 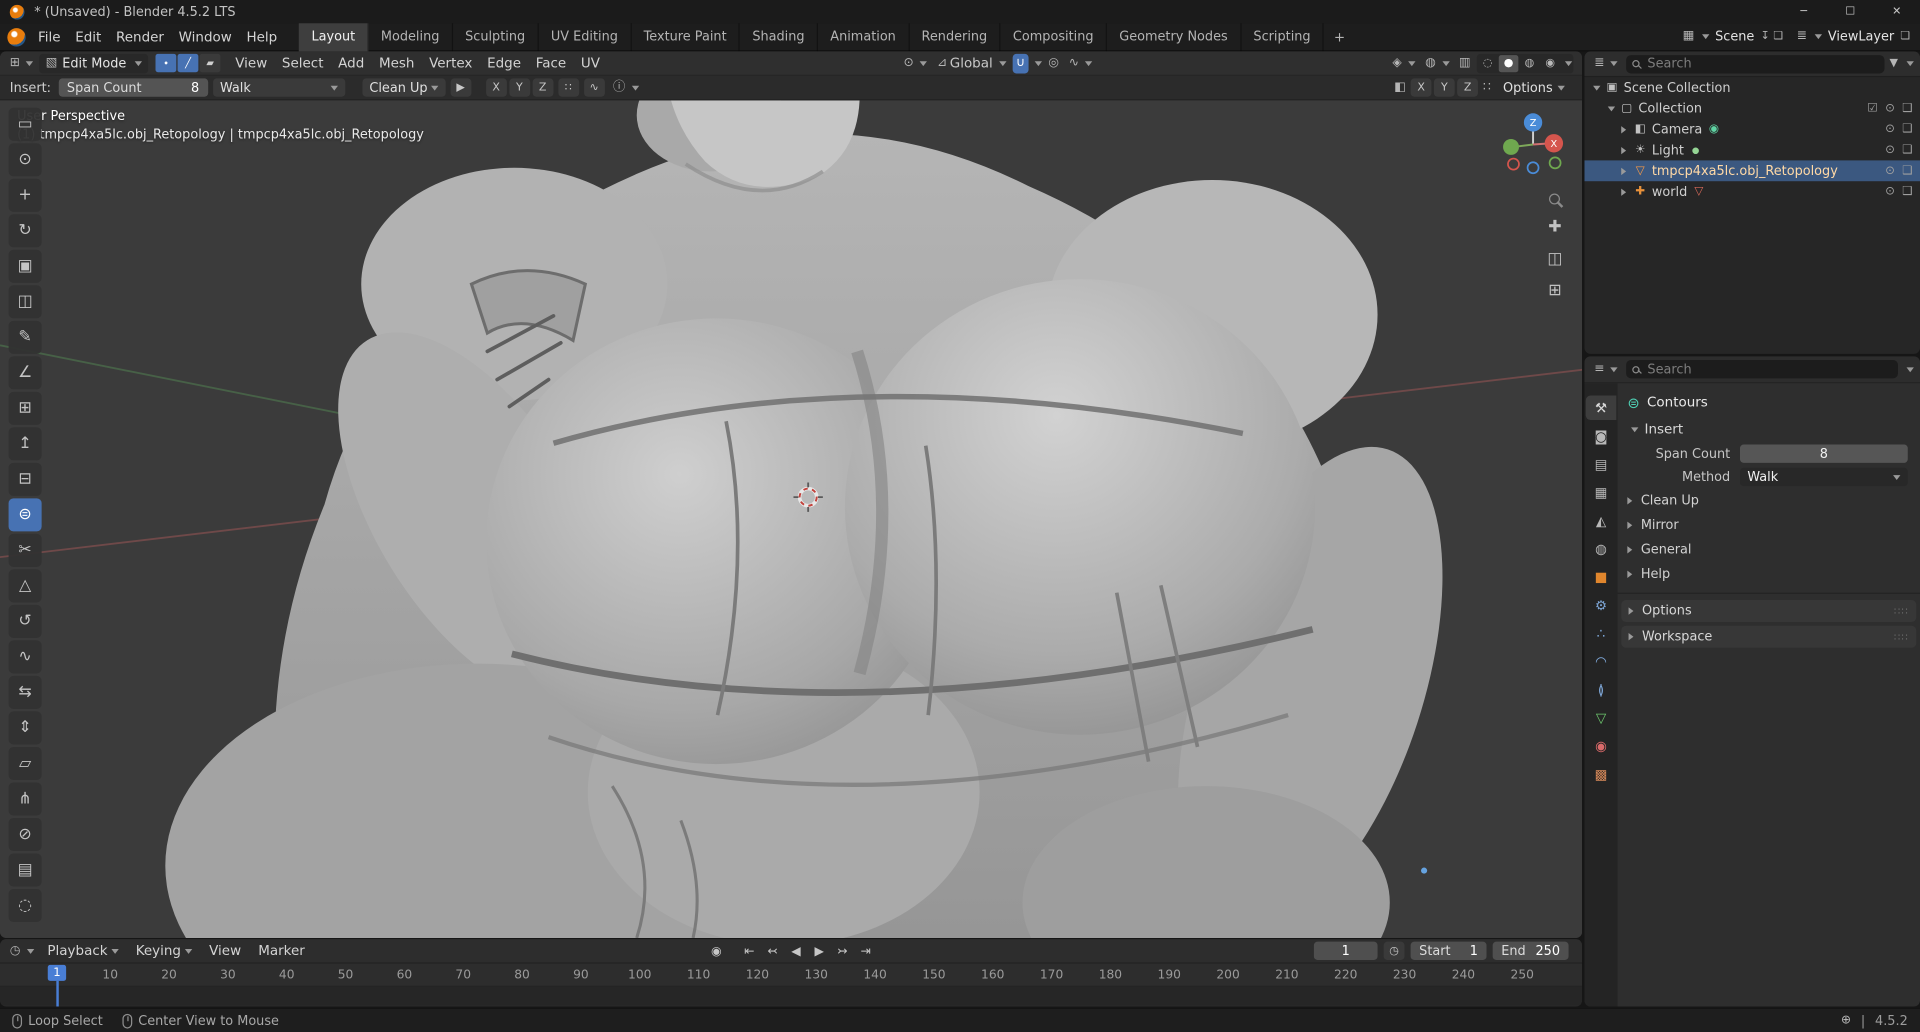 What do you see at coordinates (1601, 774) in the screenshot?
I see `properties-tab: ▩` at bounding box center [1601, 774].